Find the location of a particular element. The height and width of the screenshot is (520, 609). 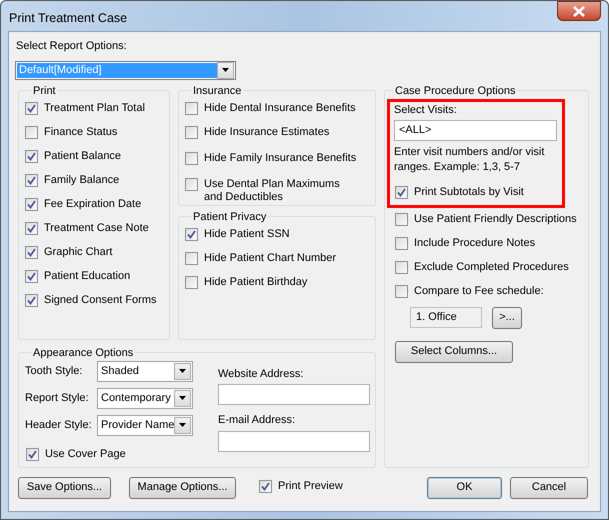

group-title: Patient Privacy is located at coordinates (230, 217).